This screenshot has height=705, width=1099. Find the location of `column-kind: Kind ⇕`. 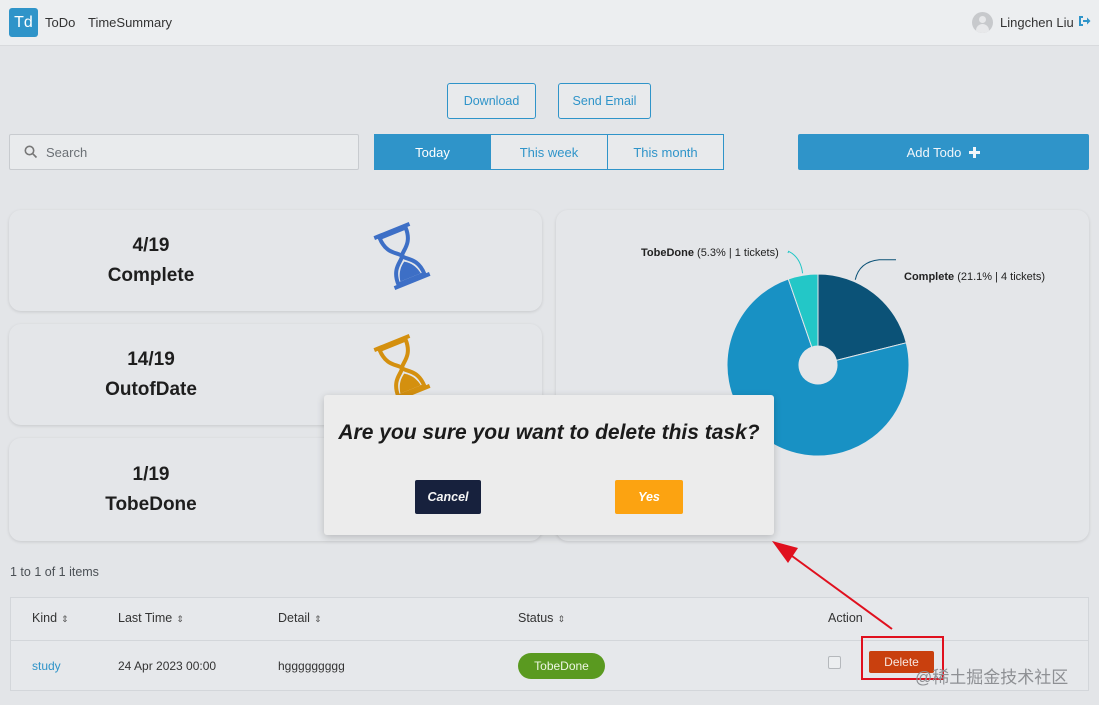

column-kind: Kind ⇕ is located at coordinates (50, 618).